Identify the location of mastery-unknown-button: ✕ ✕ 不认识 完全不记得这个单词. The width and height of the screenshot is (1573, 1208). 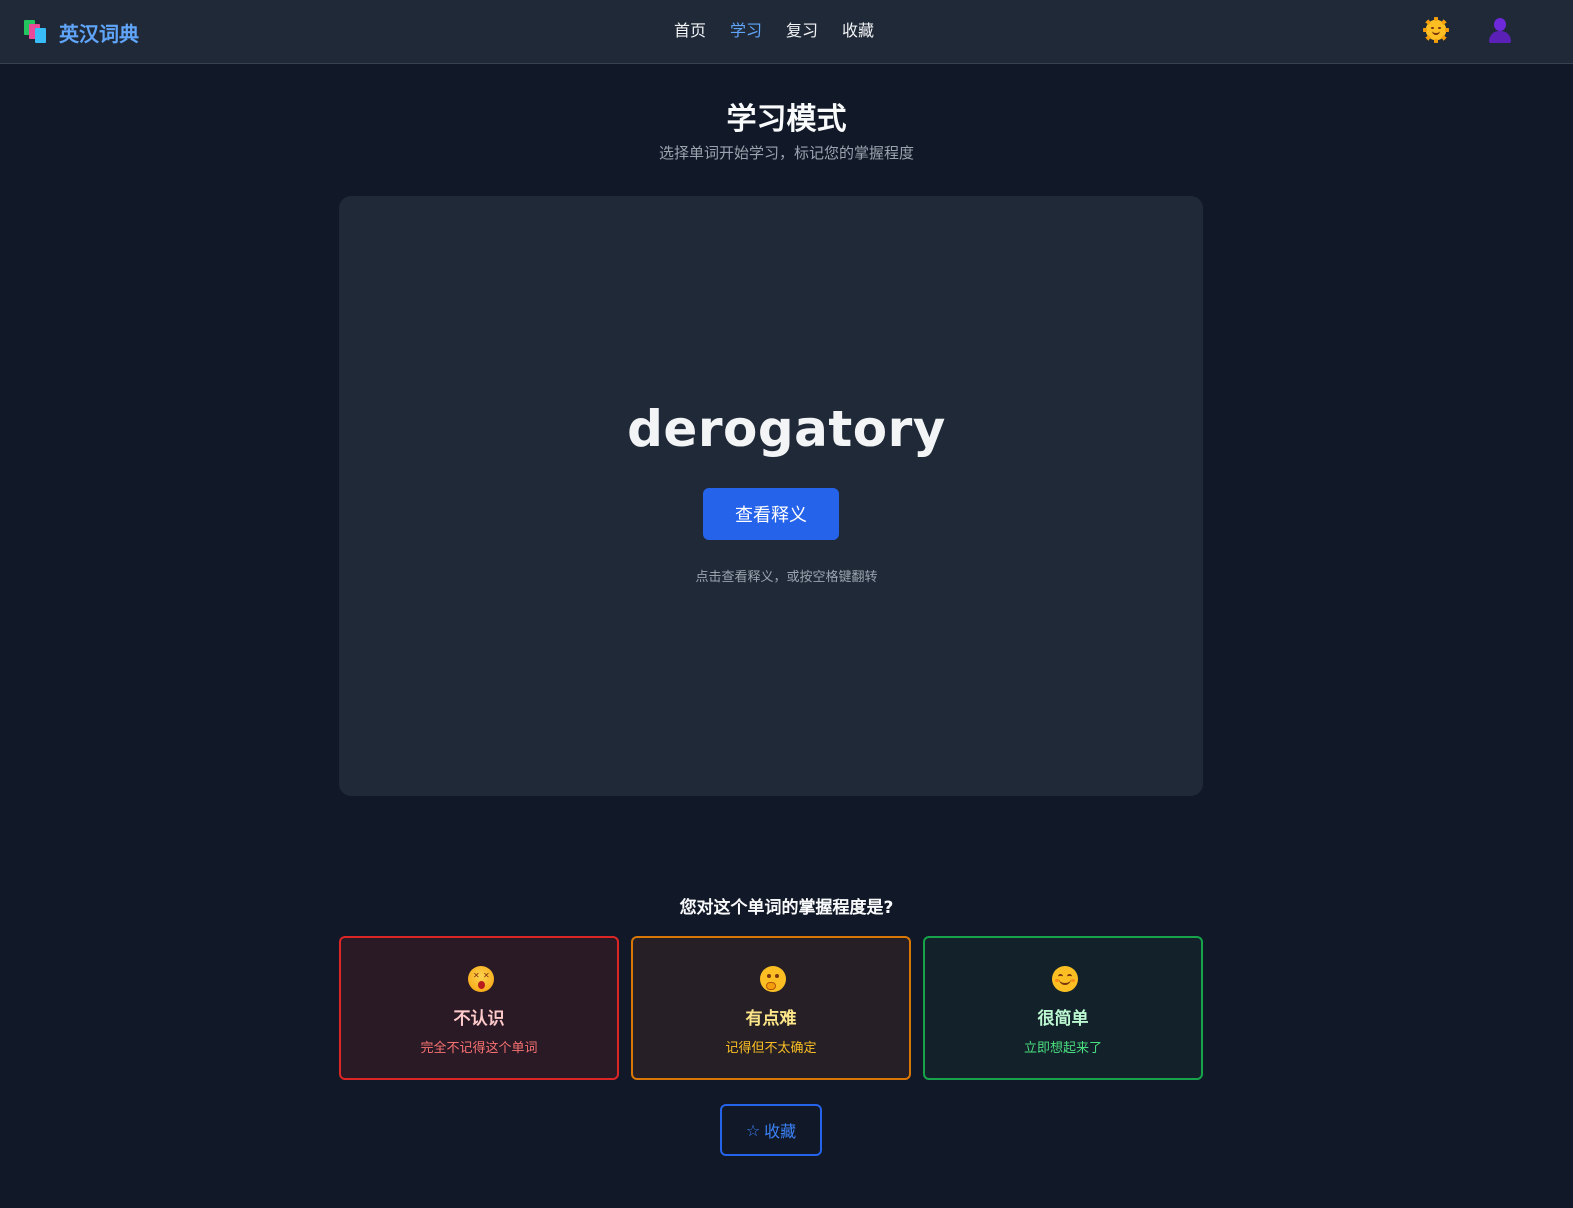
(479, 1008).